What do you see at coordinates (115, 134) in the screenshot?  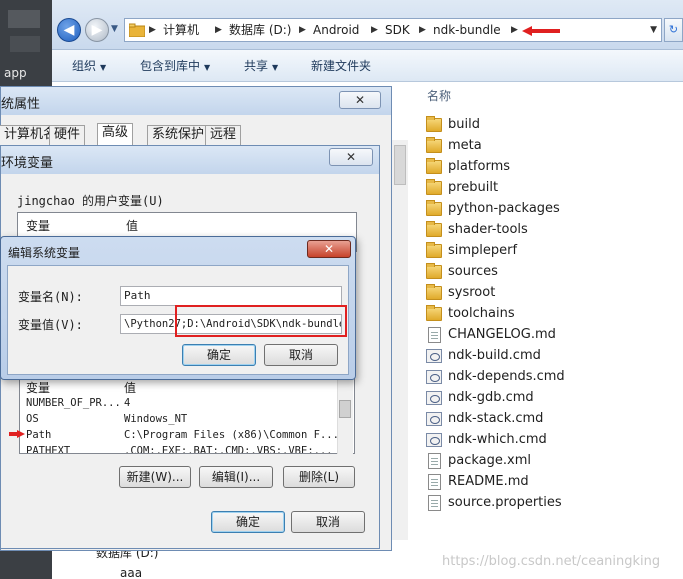 I see `tab-advanced: 高级` at bounding box center [115, 134].